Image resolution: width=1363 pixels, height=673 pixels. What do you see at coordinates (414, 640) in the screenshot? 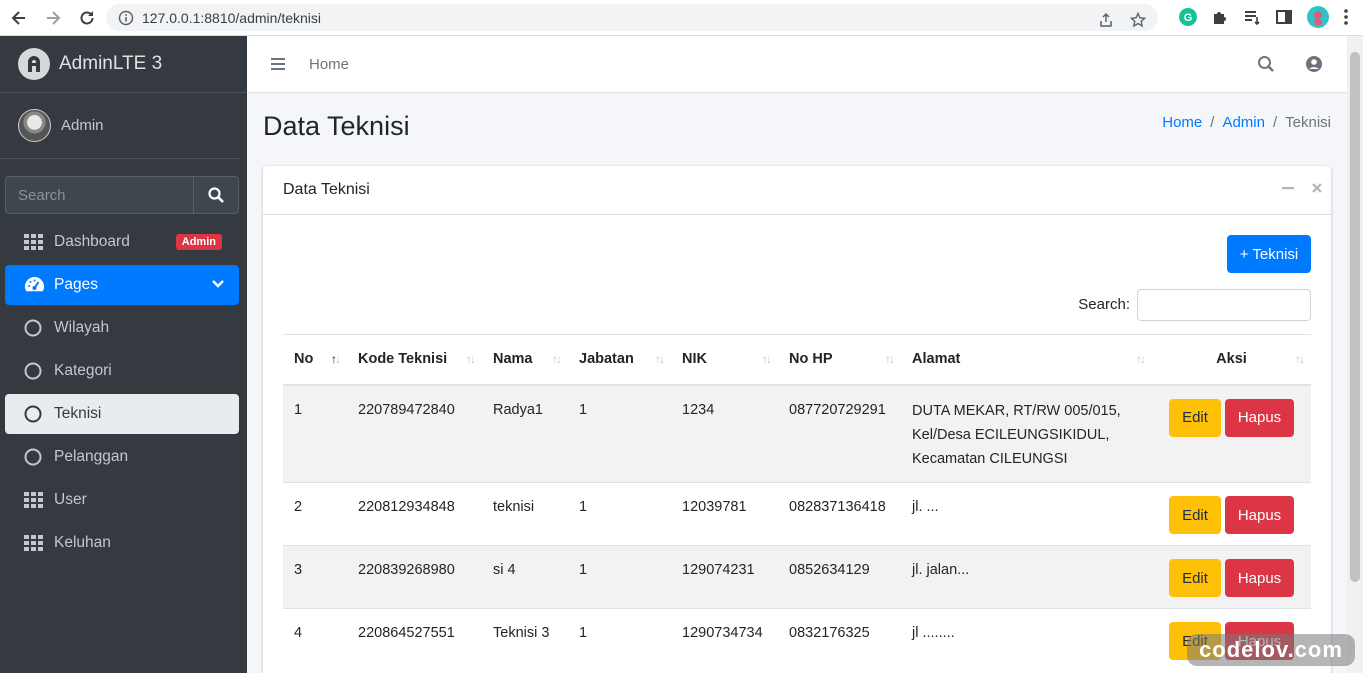
I see `cell-kode: 220864527551` at bounding box center [414, 640].